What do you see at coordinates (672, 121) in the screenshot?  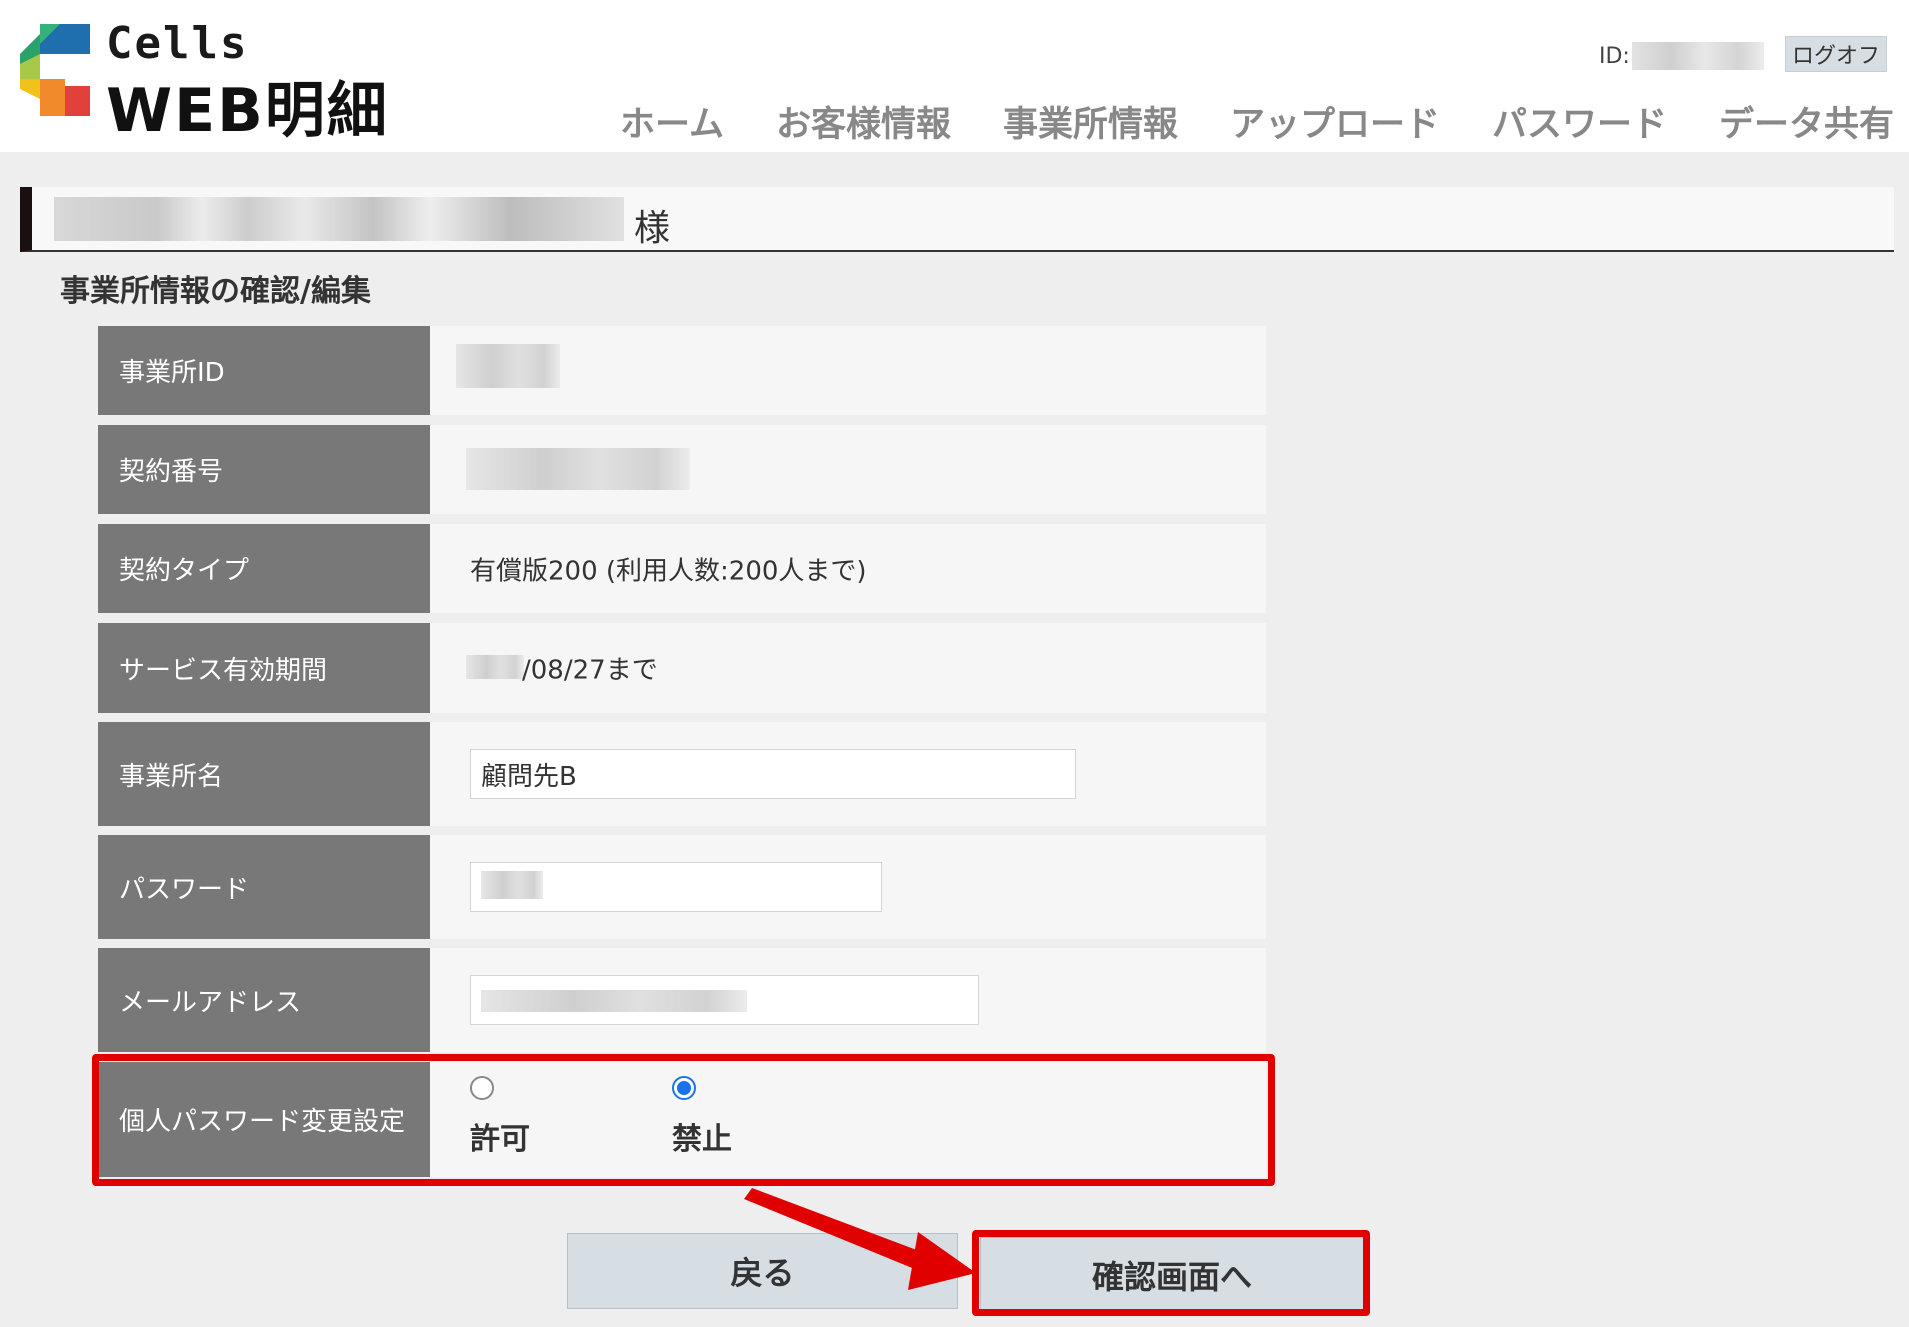 I see `nav-home: ホーム` at bounding box center [672, 121].